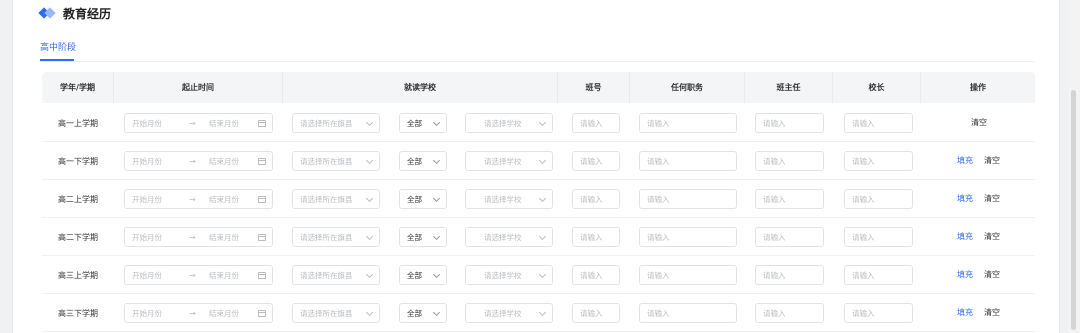 This screenshot has width=1080, height=333. Describe the element at coordinates (978, 87) in the screenshot. I see `col-header-actions: 操作` at that location.